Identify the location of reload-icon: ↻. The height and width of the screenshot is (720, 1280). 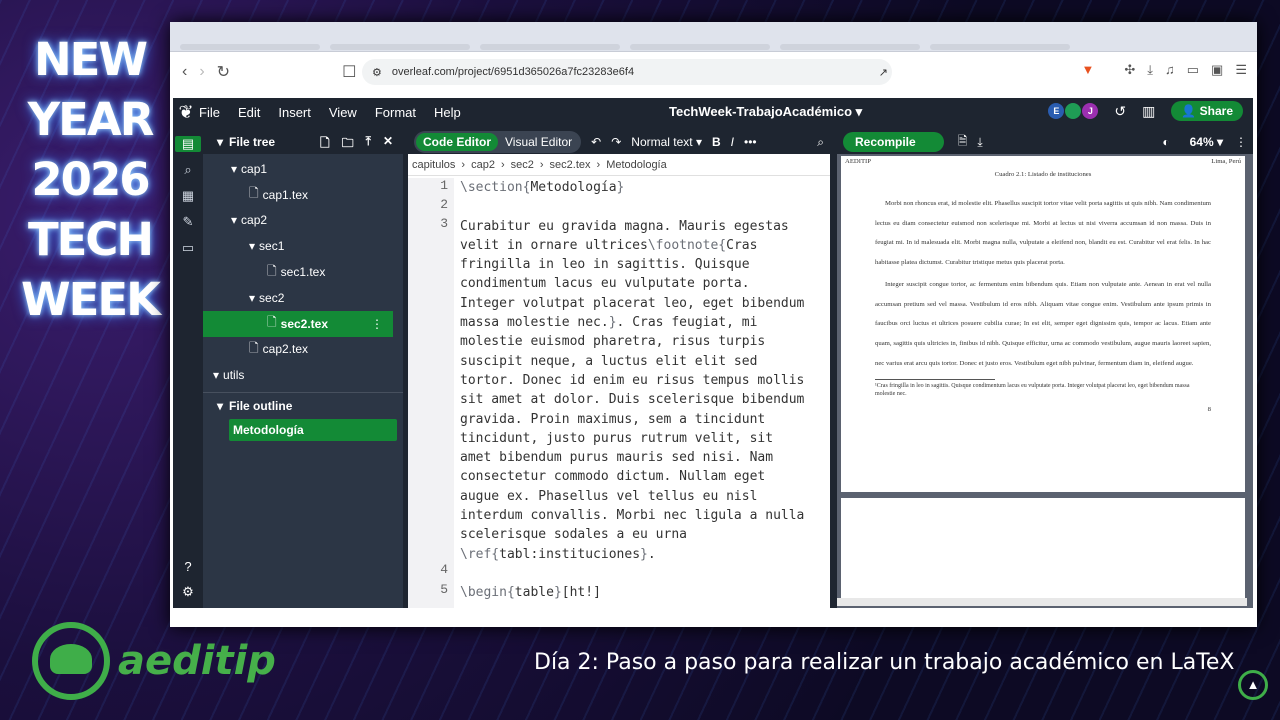
(223, 72).